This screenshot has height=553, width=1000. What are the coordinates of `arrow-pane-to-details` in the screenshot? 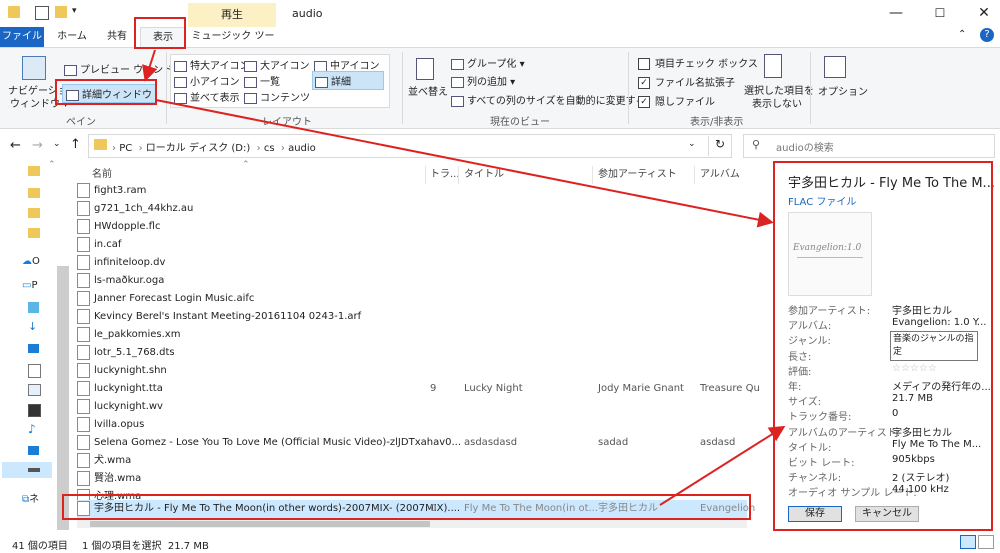 It's located at (464, 163).